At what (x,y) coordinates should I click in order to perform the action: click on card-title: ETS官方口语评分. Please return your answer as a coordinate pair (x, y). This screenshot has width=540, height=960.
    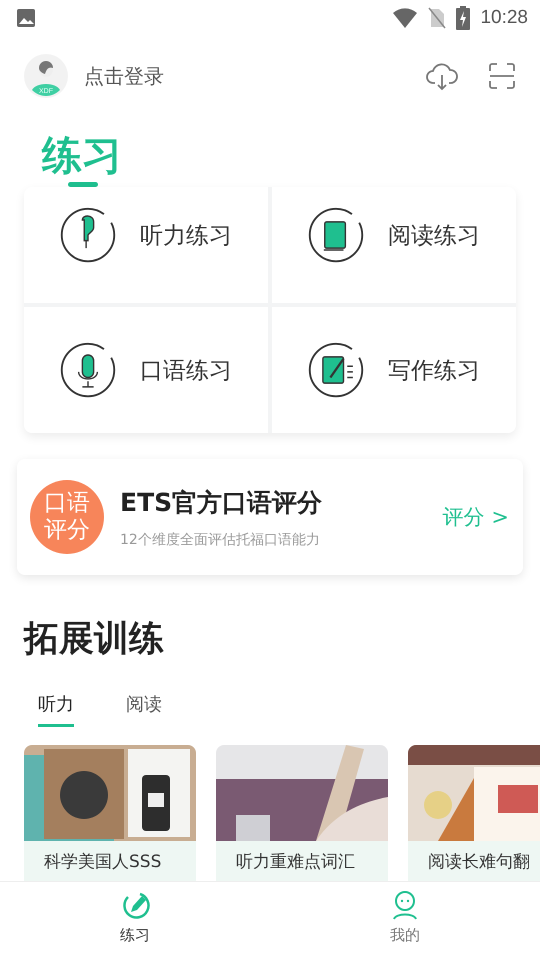
    Looking at the image, I should click on (222, 502).